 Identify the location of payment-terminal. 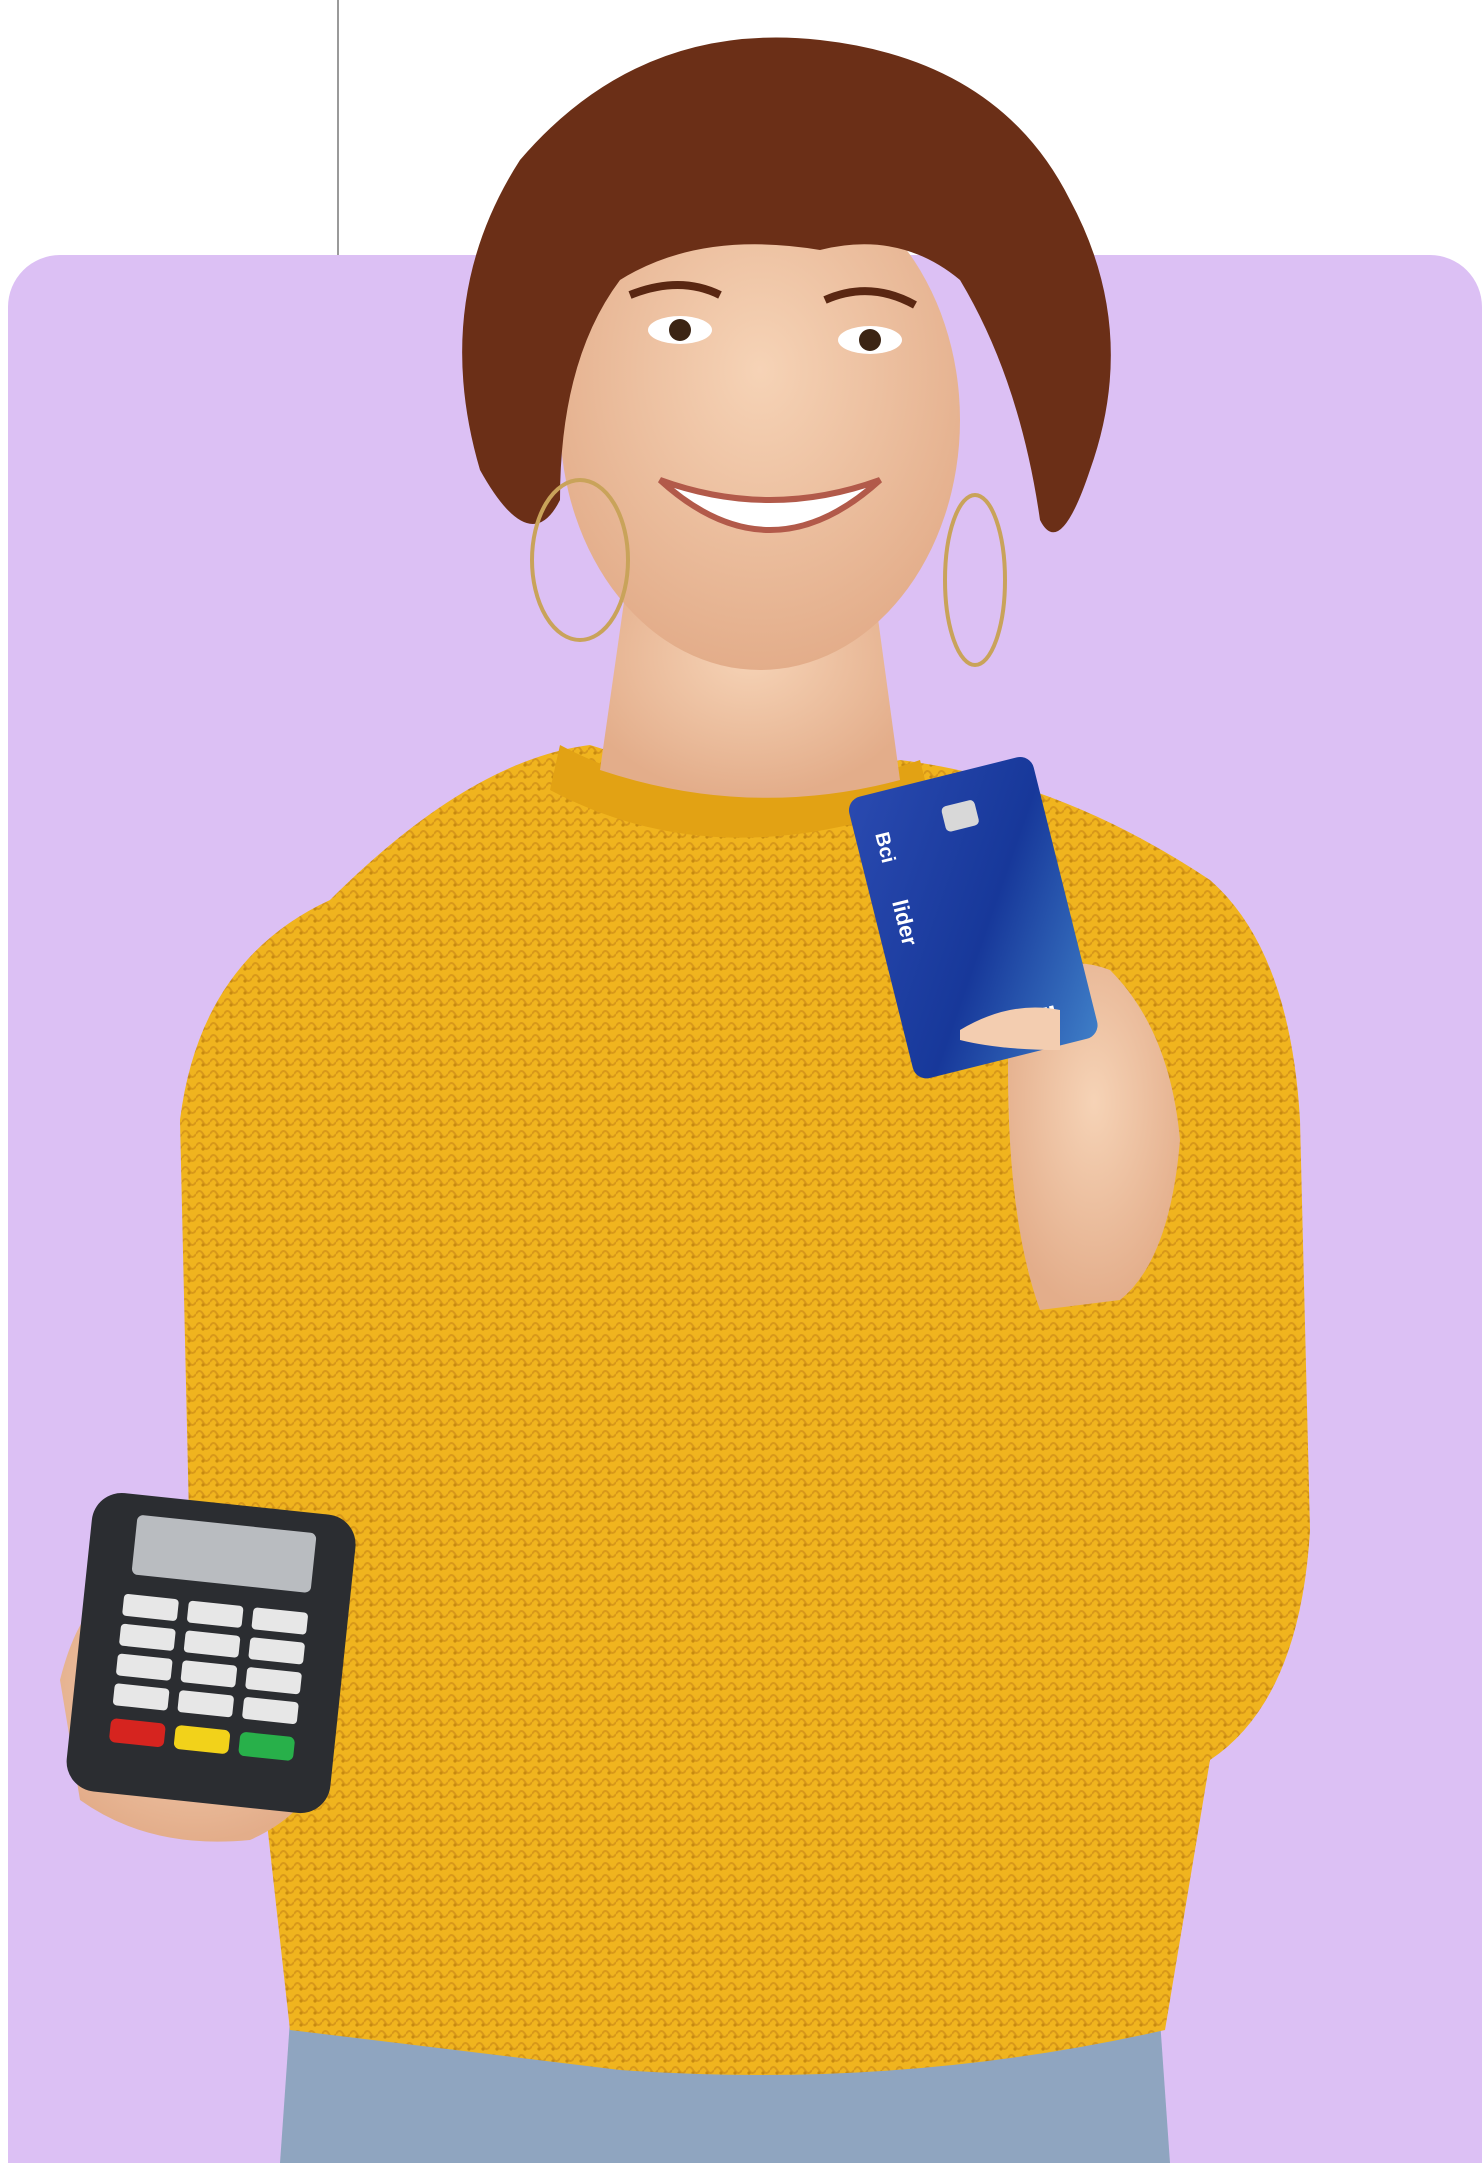
(211, 1653).